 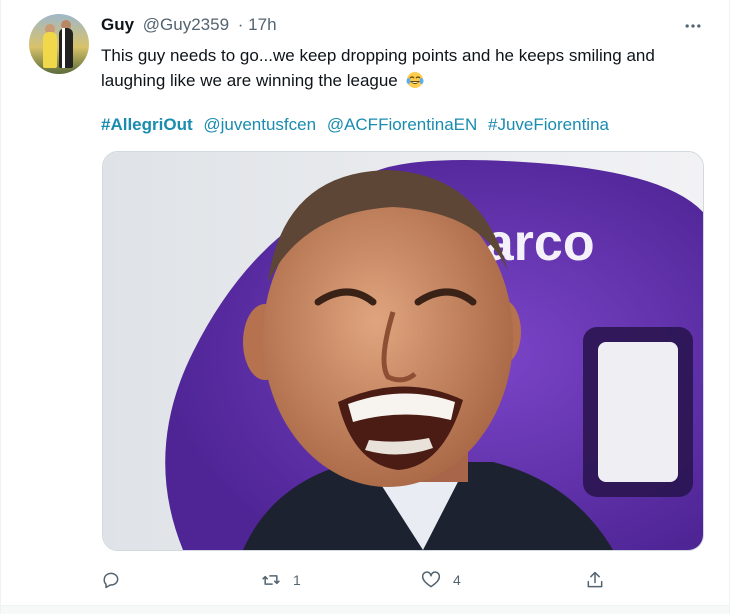 I want to click on reply-button, so click(x=117, y=580).